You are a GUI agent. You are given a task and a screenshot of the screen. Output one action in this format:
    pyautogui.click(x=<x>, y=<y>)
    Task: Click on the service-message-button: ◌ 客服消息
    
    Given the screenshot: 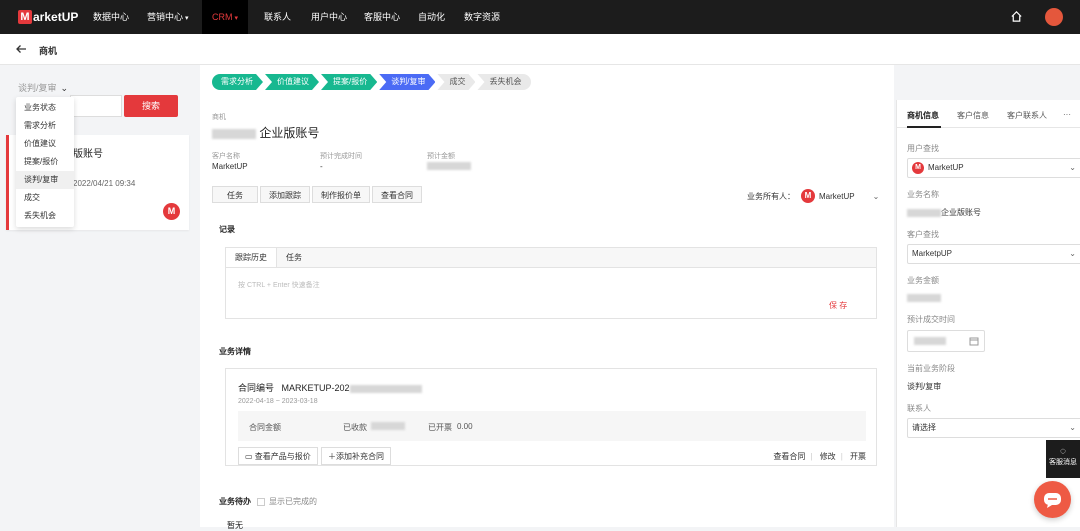 What is the action you would take?
    pyautogui.click(x=1063, y=459)
    